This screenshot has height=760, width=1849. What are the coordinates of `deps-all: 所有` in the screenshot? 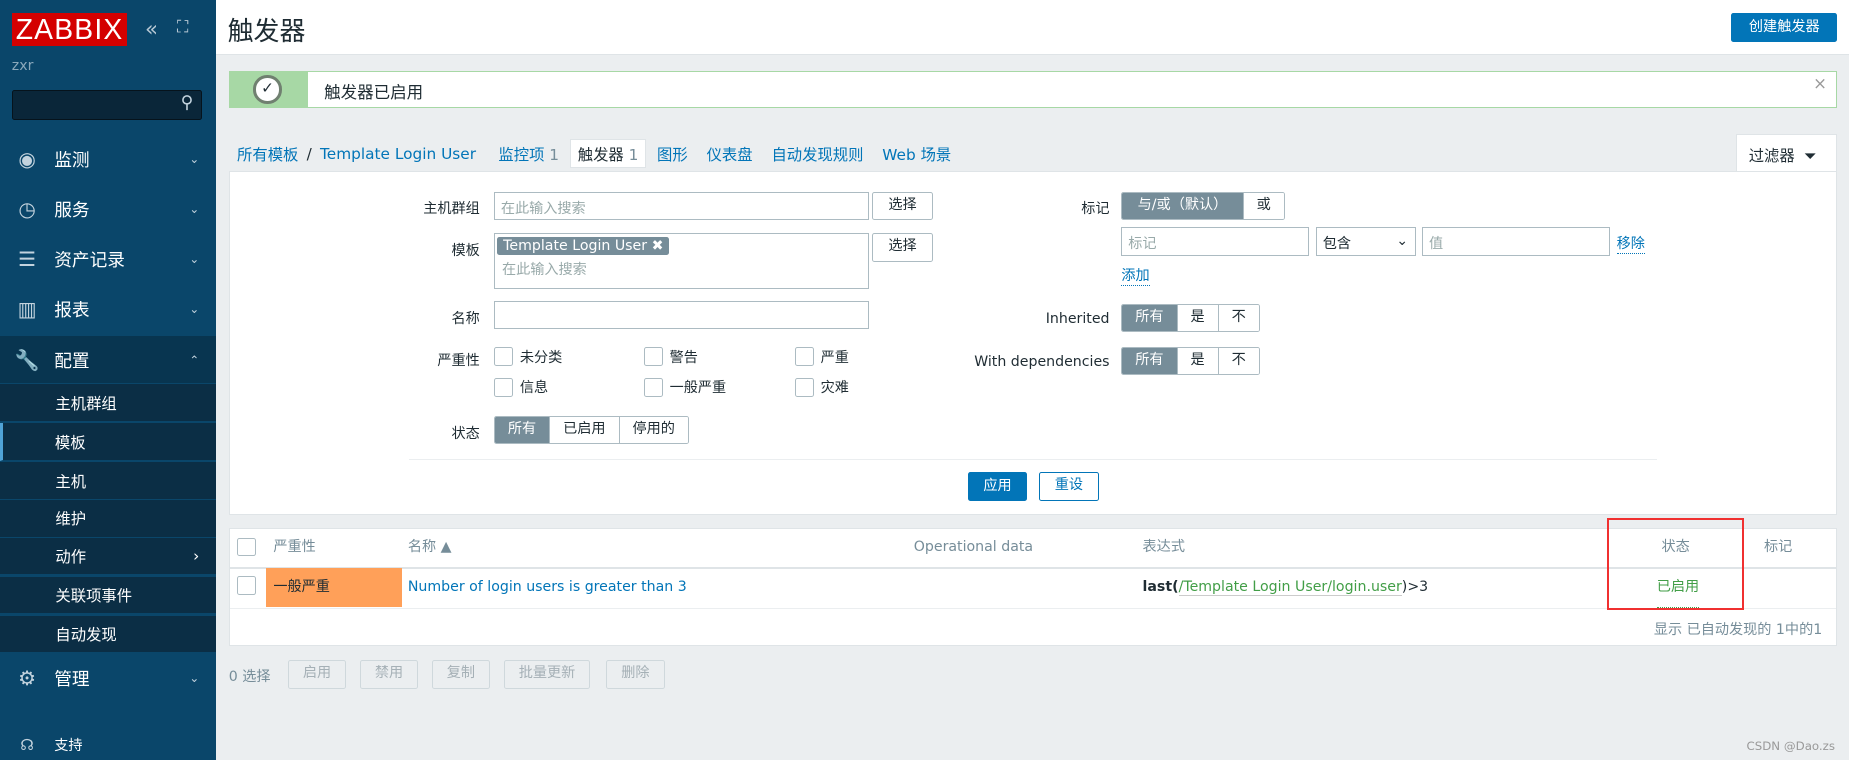 It's located at (1149, 360).